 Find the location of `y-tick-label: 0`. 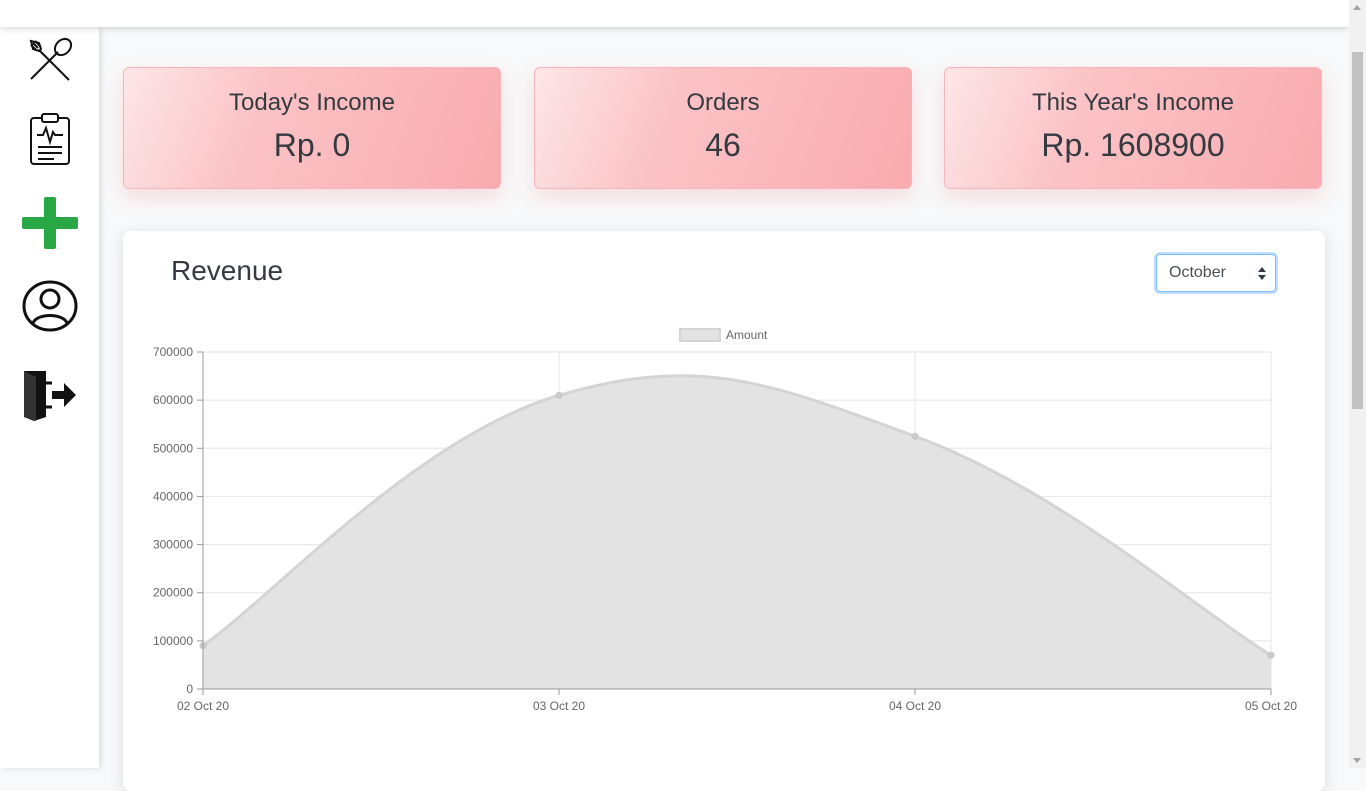

y-tick-label: 0 is located at coordinates (189, 689).